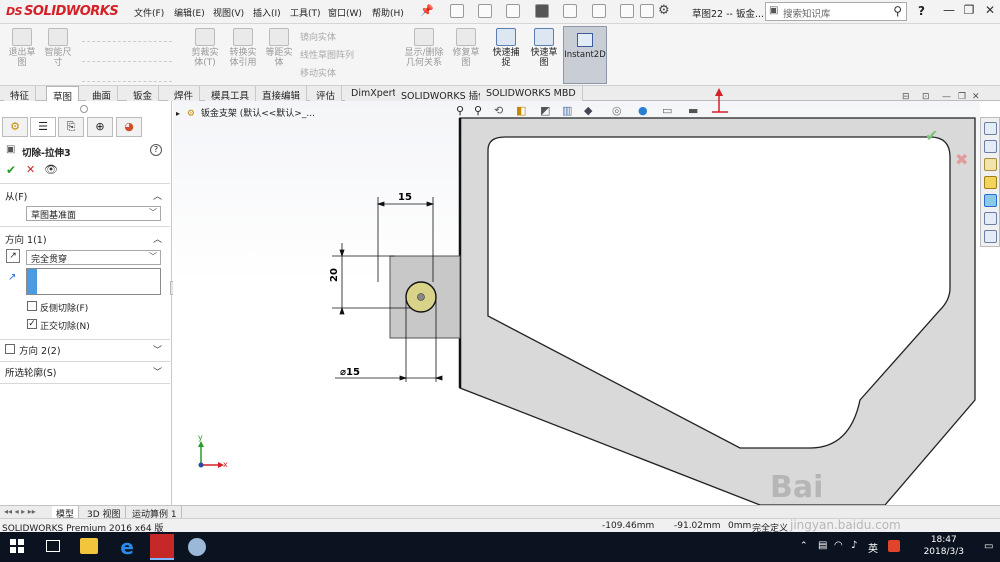  I want to click on network-icon: ▤, so click(822, 545).